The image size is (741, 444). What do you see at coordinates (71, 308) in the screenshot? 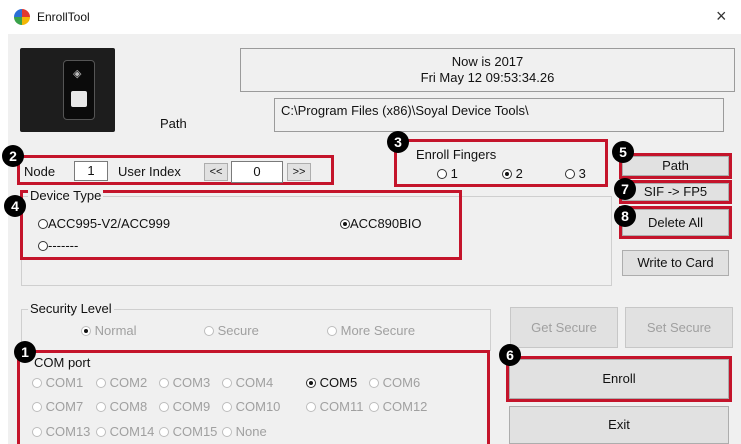
I see `security-level-label: Security Level` at bounding box center [71, 308].